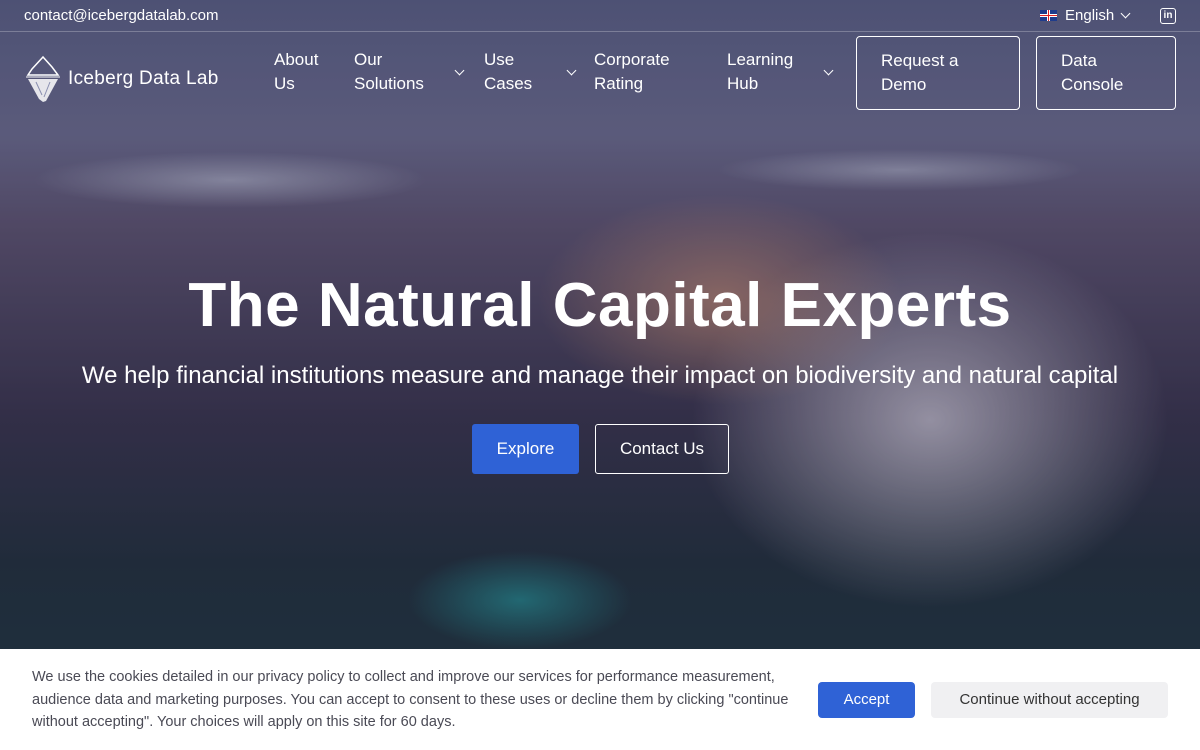  What do you see at coordinates (600, 305) in the screenshot?
I see `hero-title: The Natural Capital Experts` at bounding box center [600, 305].